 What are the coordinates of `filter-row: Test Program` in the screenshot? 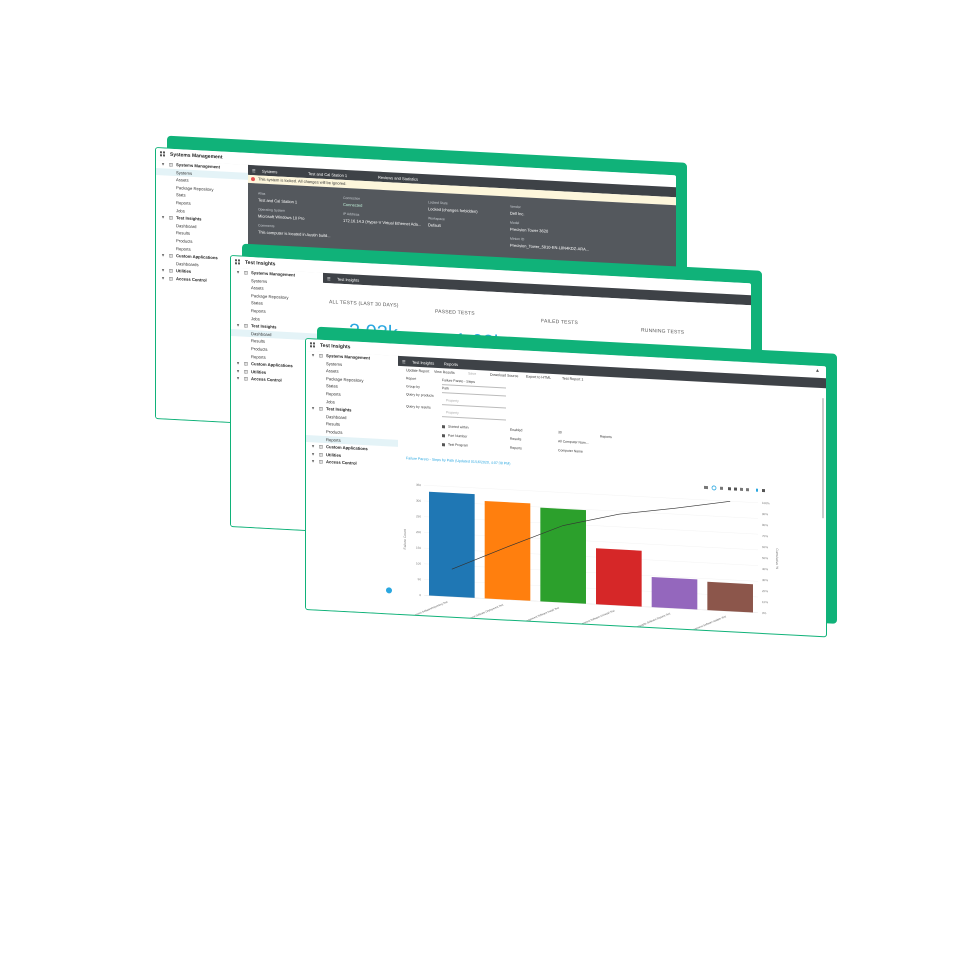 It's located at (455, 445).